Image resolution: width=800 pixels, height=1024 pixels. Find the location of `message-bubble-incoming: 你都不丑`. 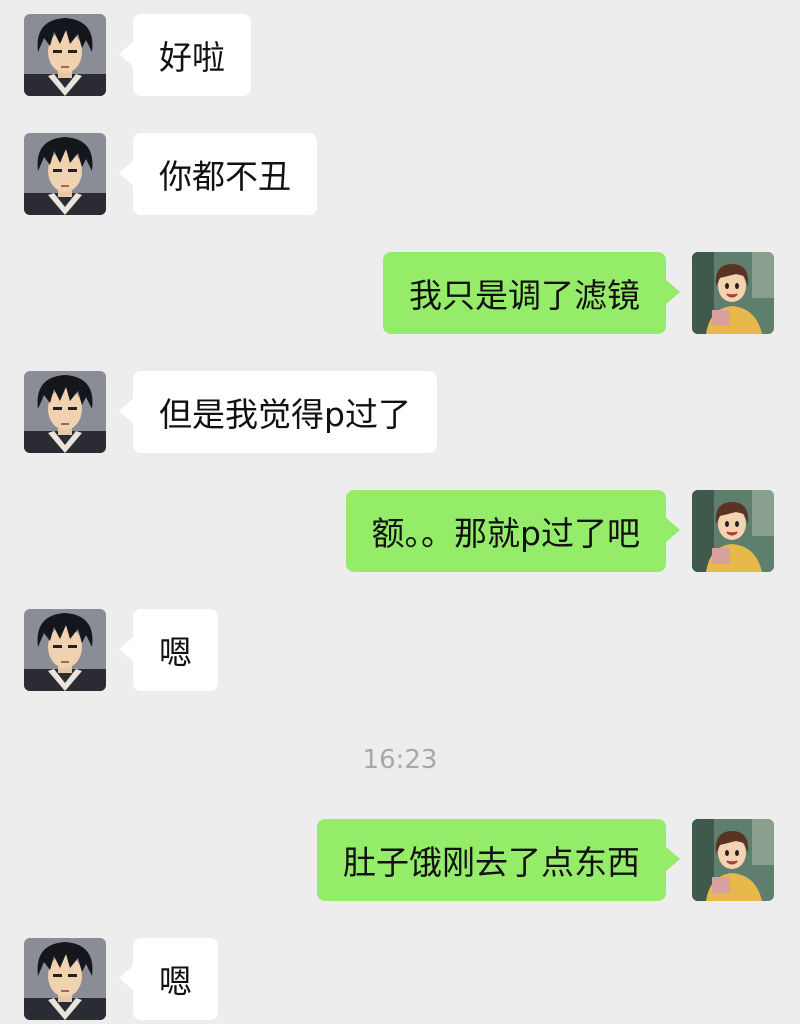

message-bubble-incoming: 你都不丑 is located at coordinates (218, 174).